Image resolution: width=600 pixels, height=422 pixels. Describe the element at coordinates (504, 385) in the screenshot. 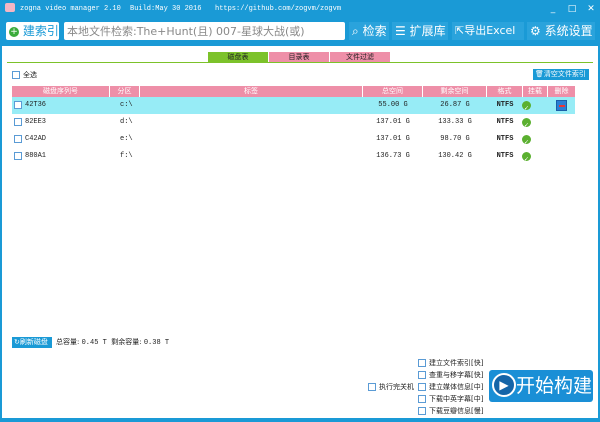

I see `play-icon: ▶` at that location.